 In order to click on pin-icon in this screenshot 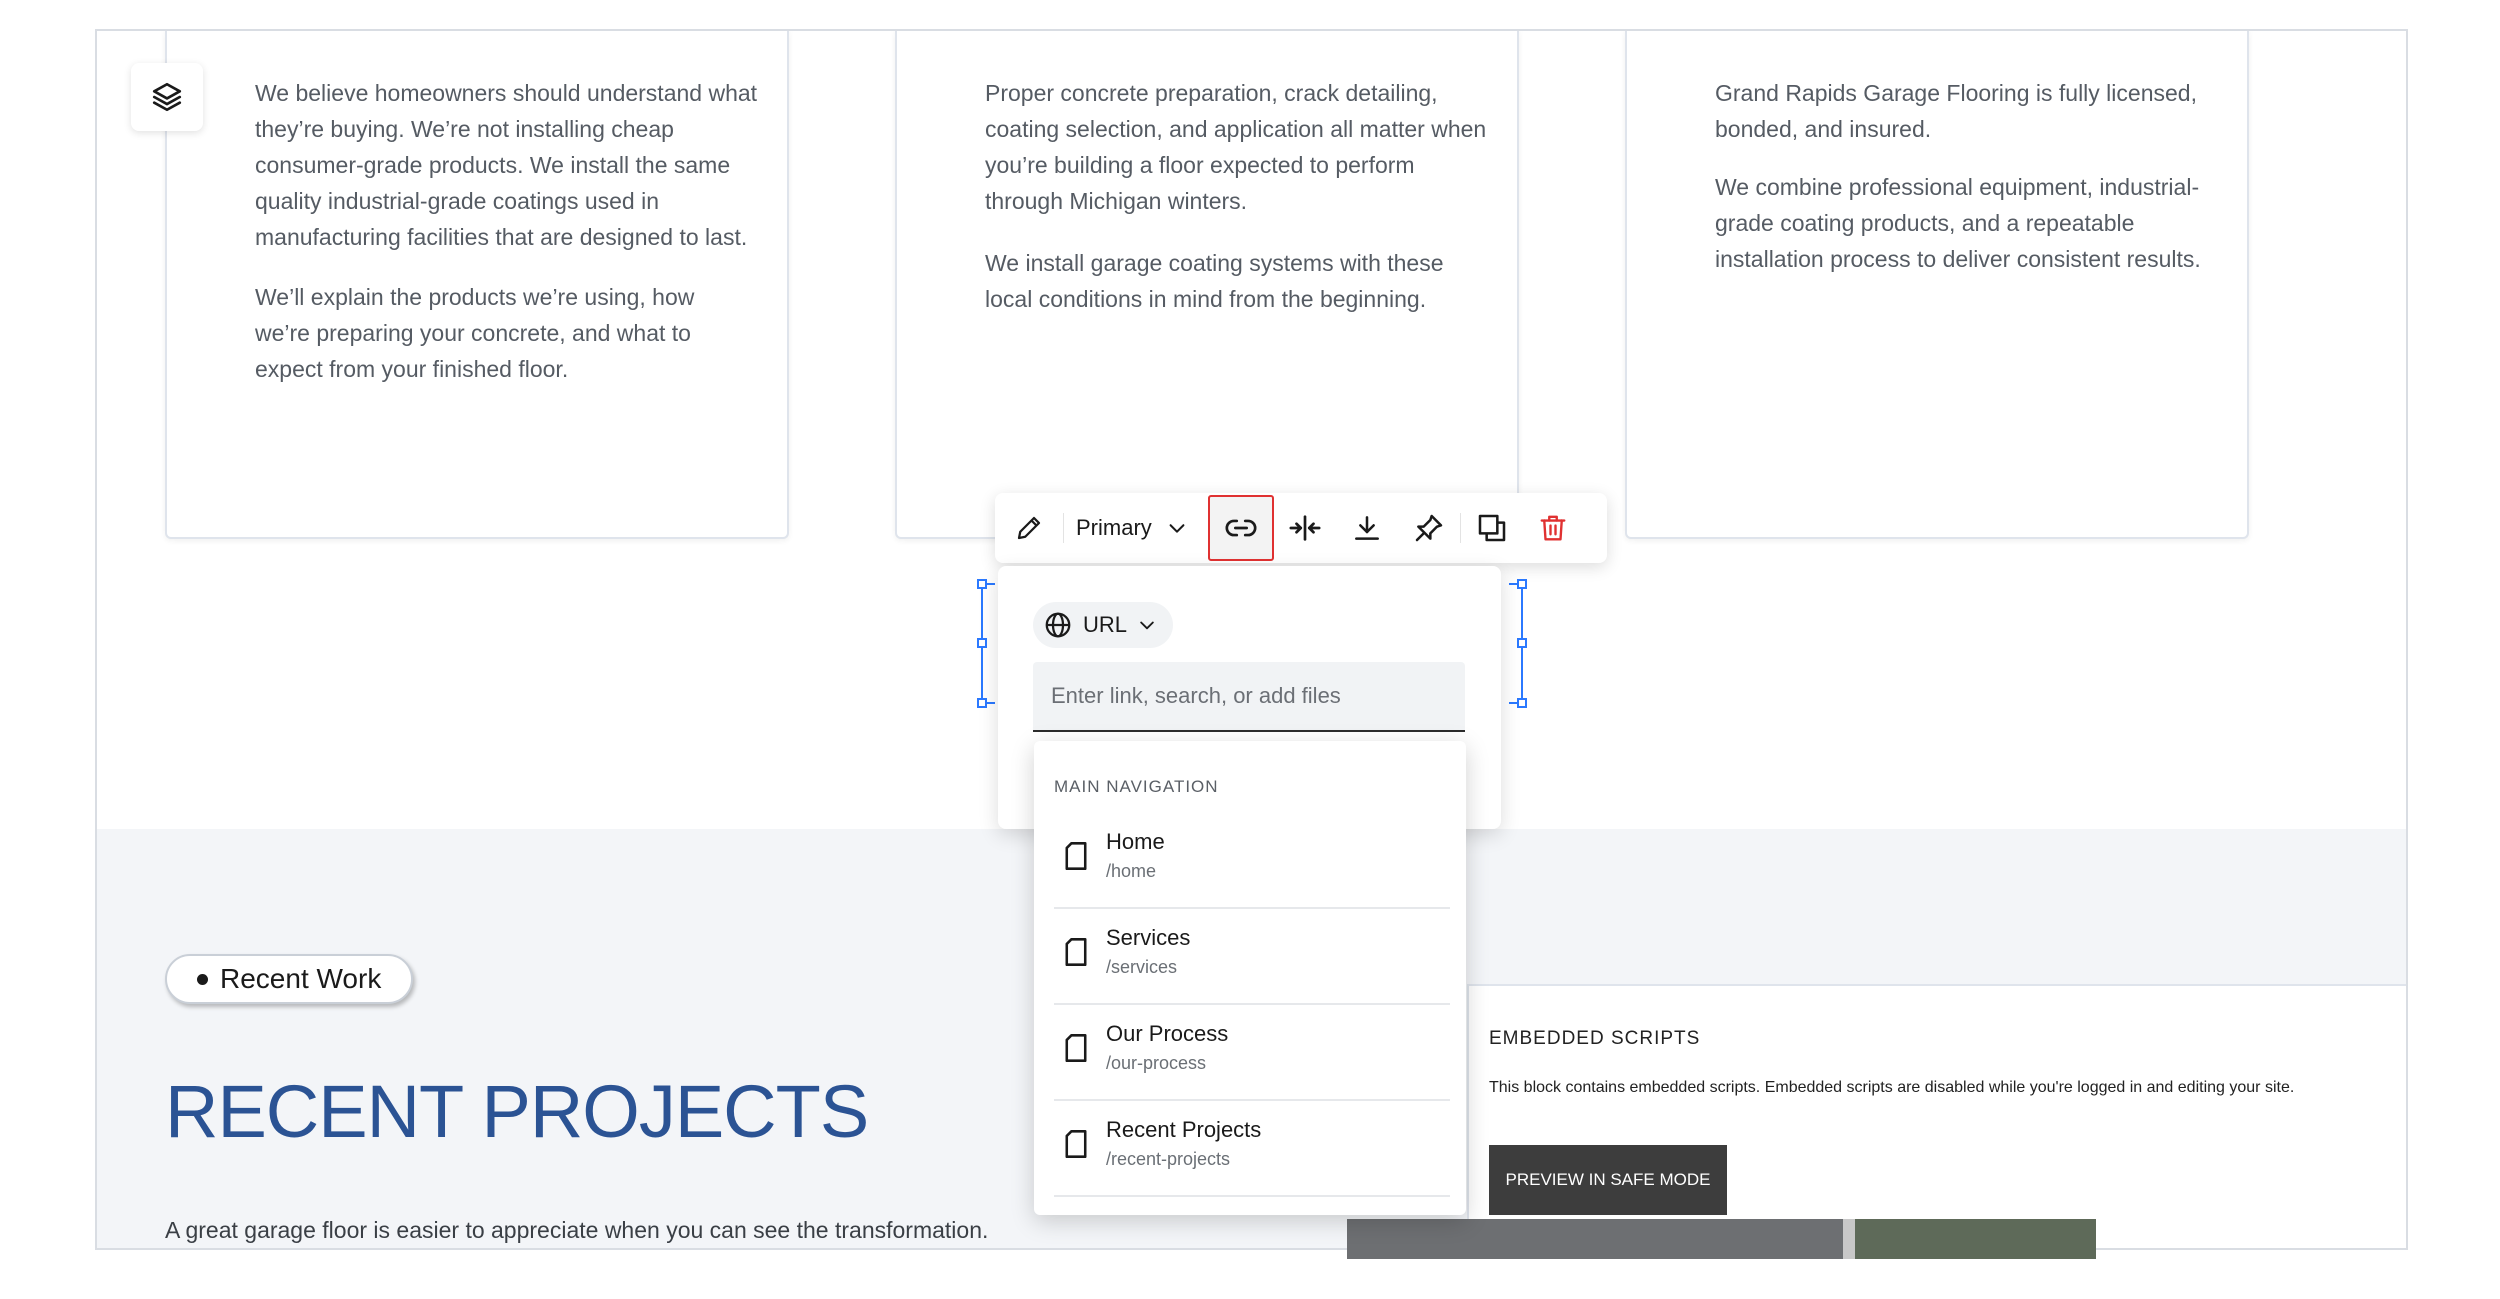, I will do `click(1429, 528)`.